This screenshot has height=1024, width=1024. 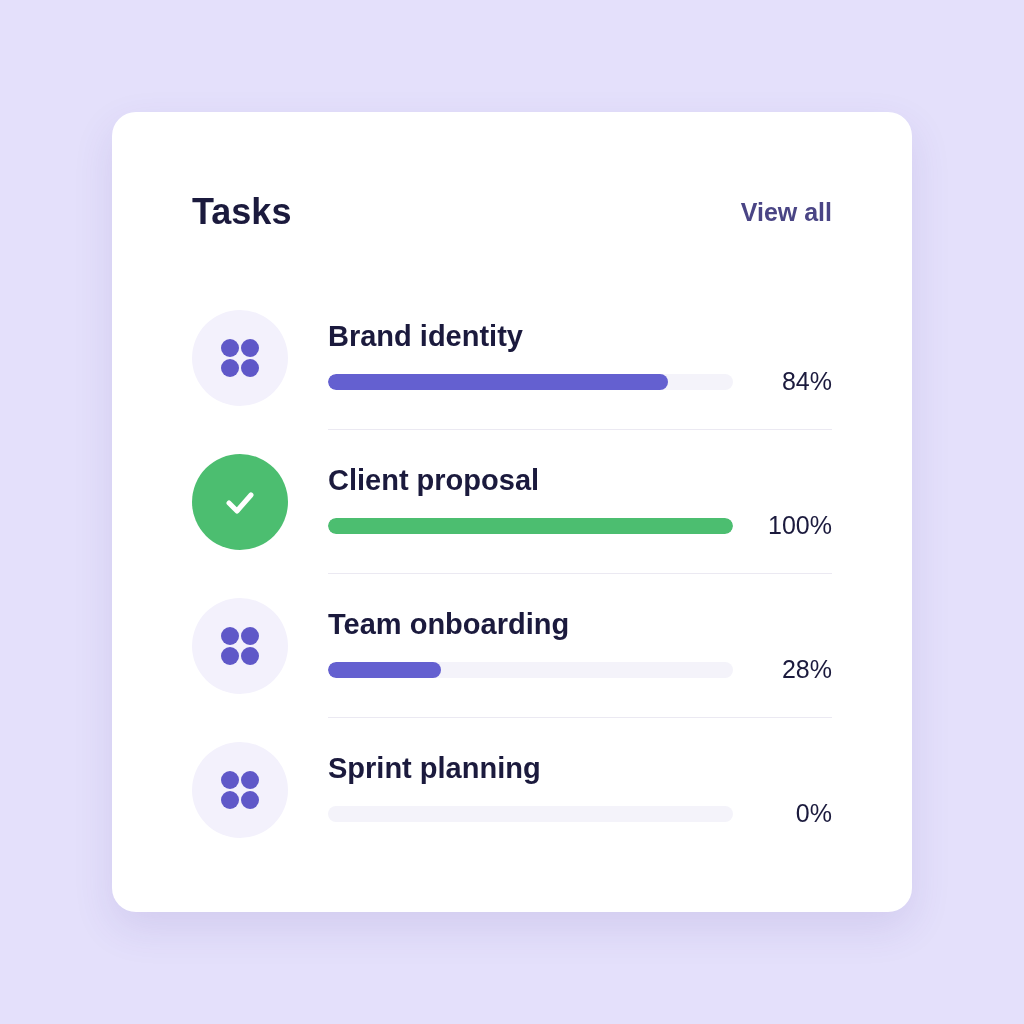 I want to click on view-all-link: View all, so click(x=786, y=212).